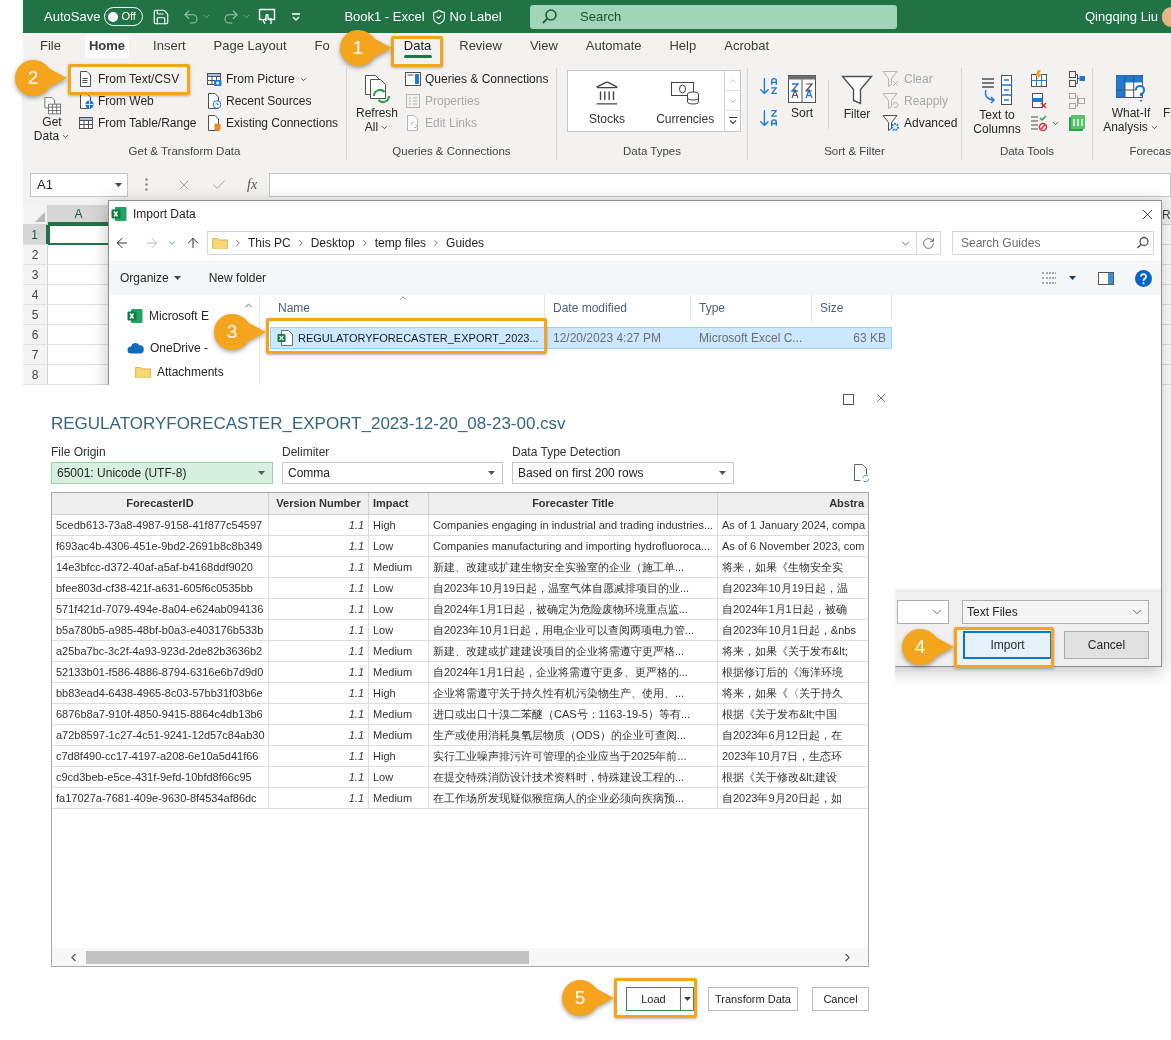  I want to click on path-segment: Guides, so click(465, 243).